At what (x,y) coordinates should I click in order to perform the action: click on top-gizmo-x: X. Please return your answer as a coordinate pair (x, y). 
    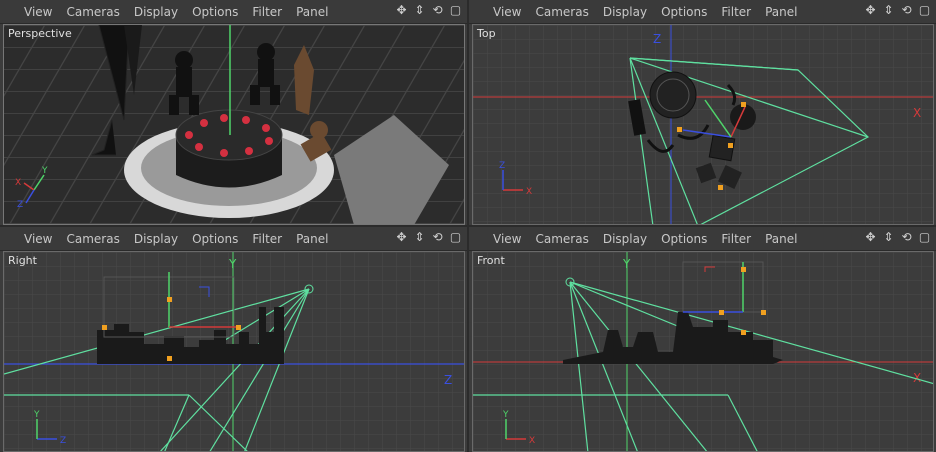
    Looking at the image, I should click on (529, 192).